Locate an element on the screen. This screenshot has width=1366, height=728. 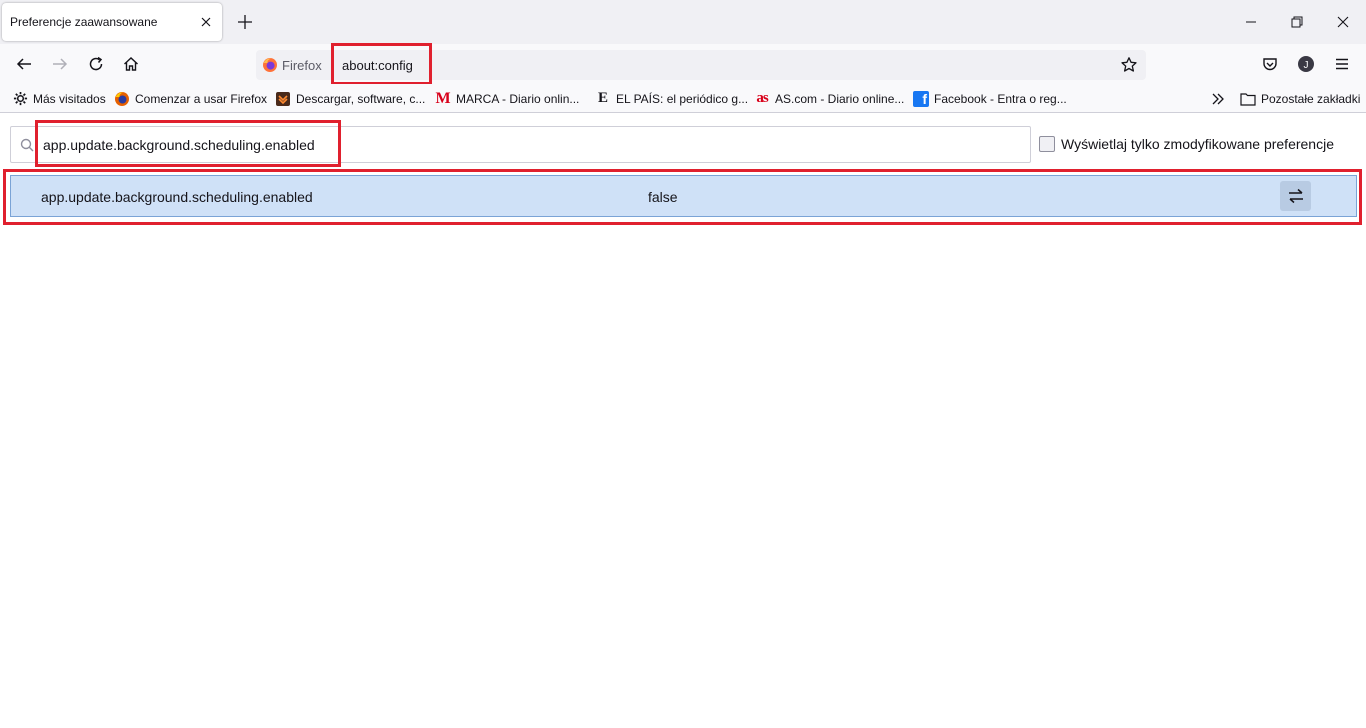
identity-label: Firefox is located at coordinates (302, 65).